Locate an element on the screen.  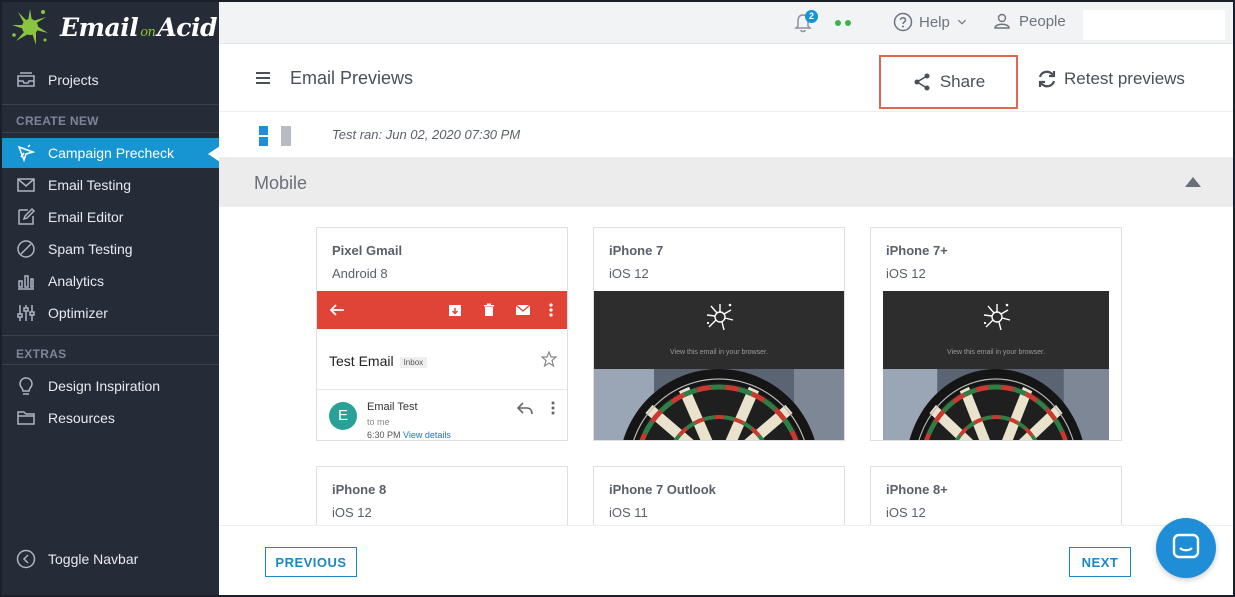
people-menu: People is located at coordinates (1029, 21).